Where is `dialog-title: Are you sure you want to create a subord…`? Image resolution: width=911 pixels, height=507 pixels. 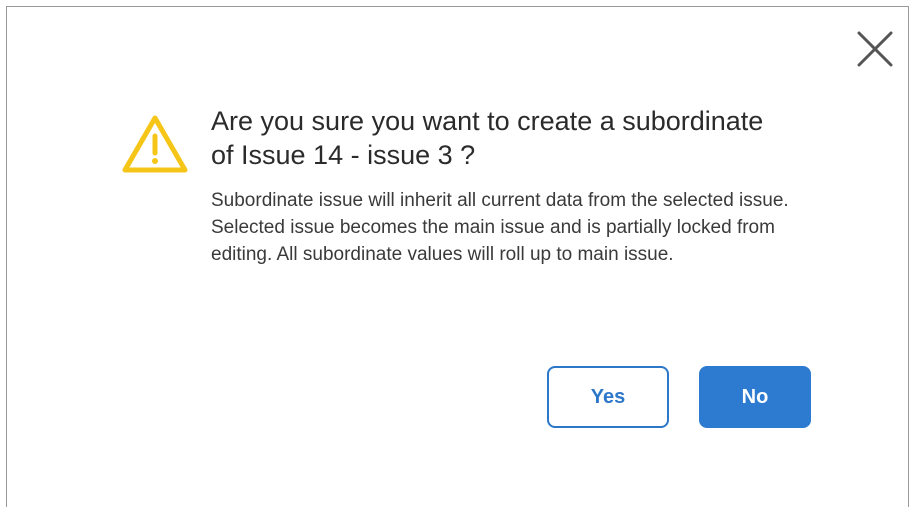 dialog-title: Are you sure you want to create a subord… is located at coordinates (487, 138).